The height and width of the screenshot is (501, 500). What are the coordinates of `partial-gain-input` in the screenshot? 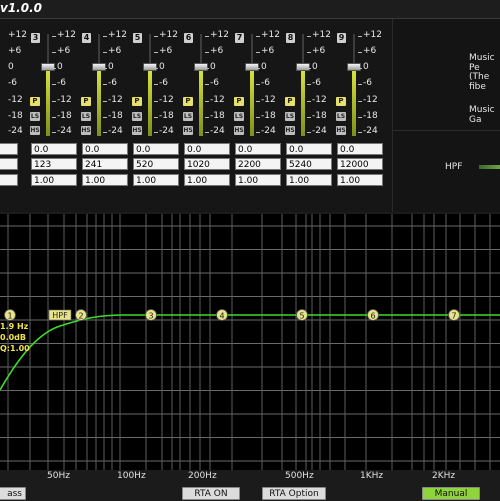 It's located at (9, 149).